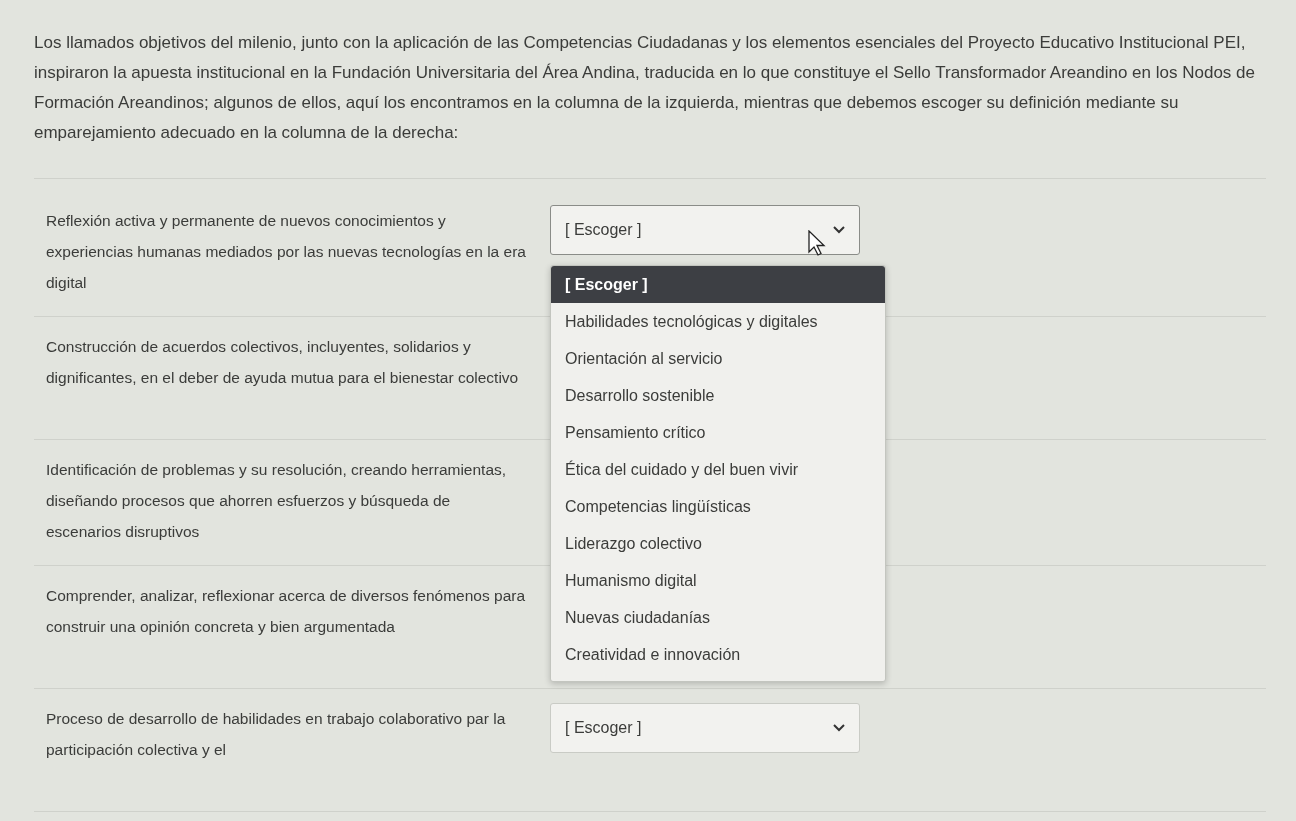  Describe the element at coordinates (286, 611) in the screenshot. I see `prompt-text: Comprender, analizar, reflexionar acerca de diversos fenómenos para construir una opinión concreta y bien argumentada` at that location.